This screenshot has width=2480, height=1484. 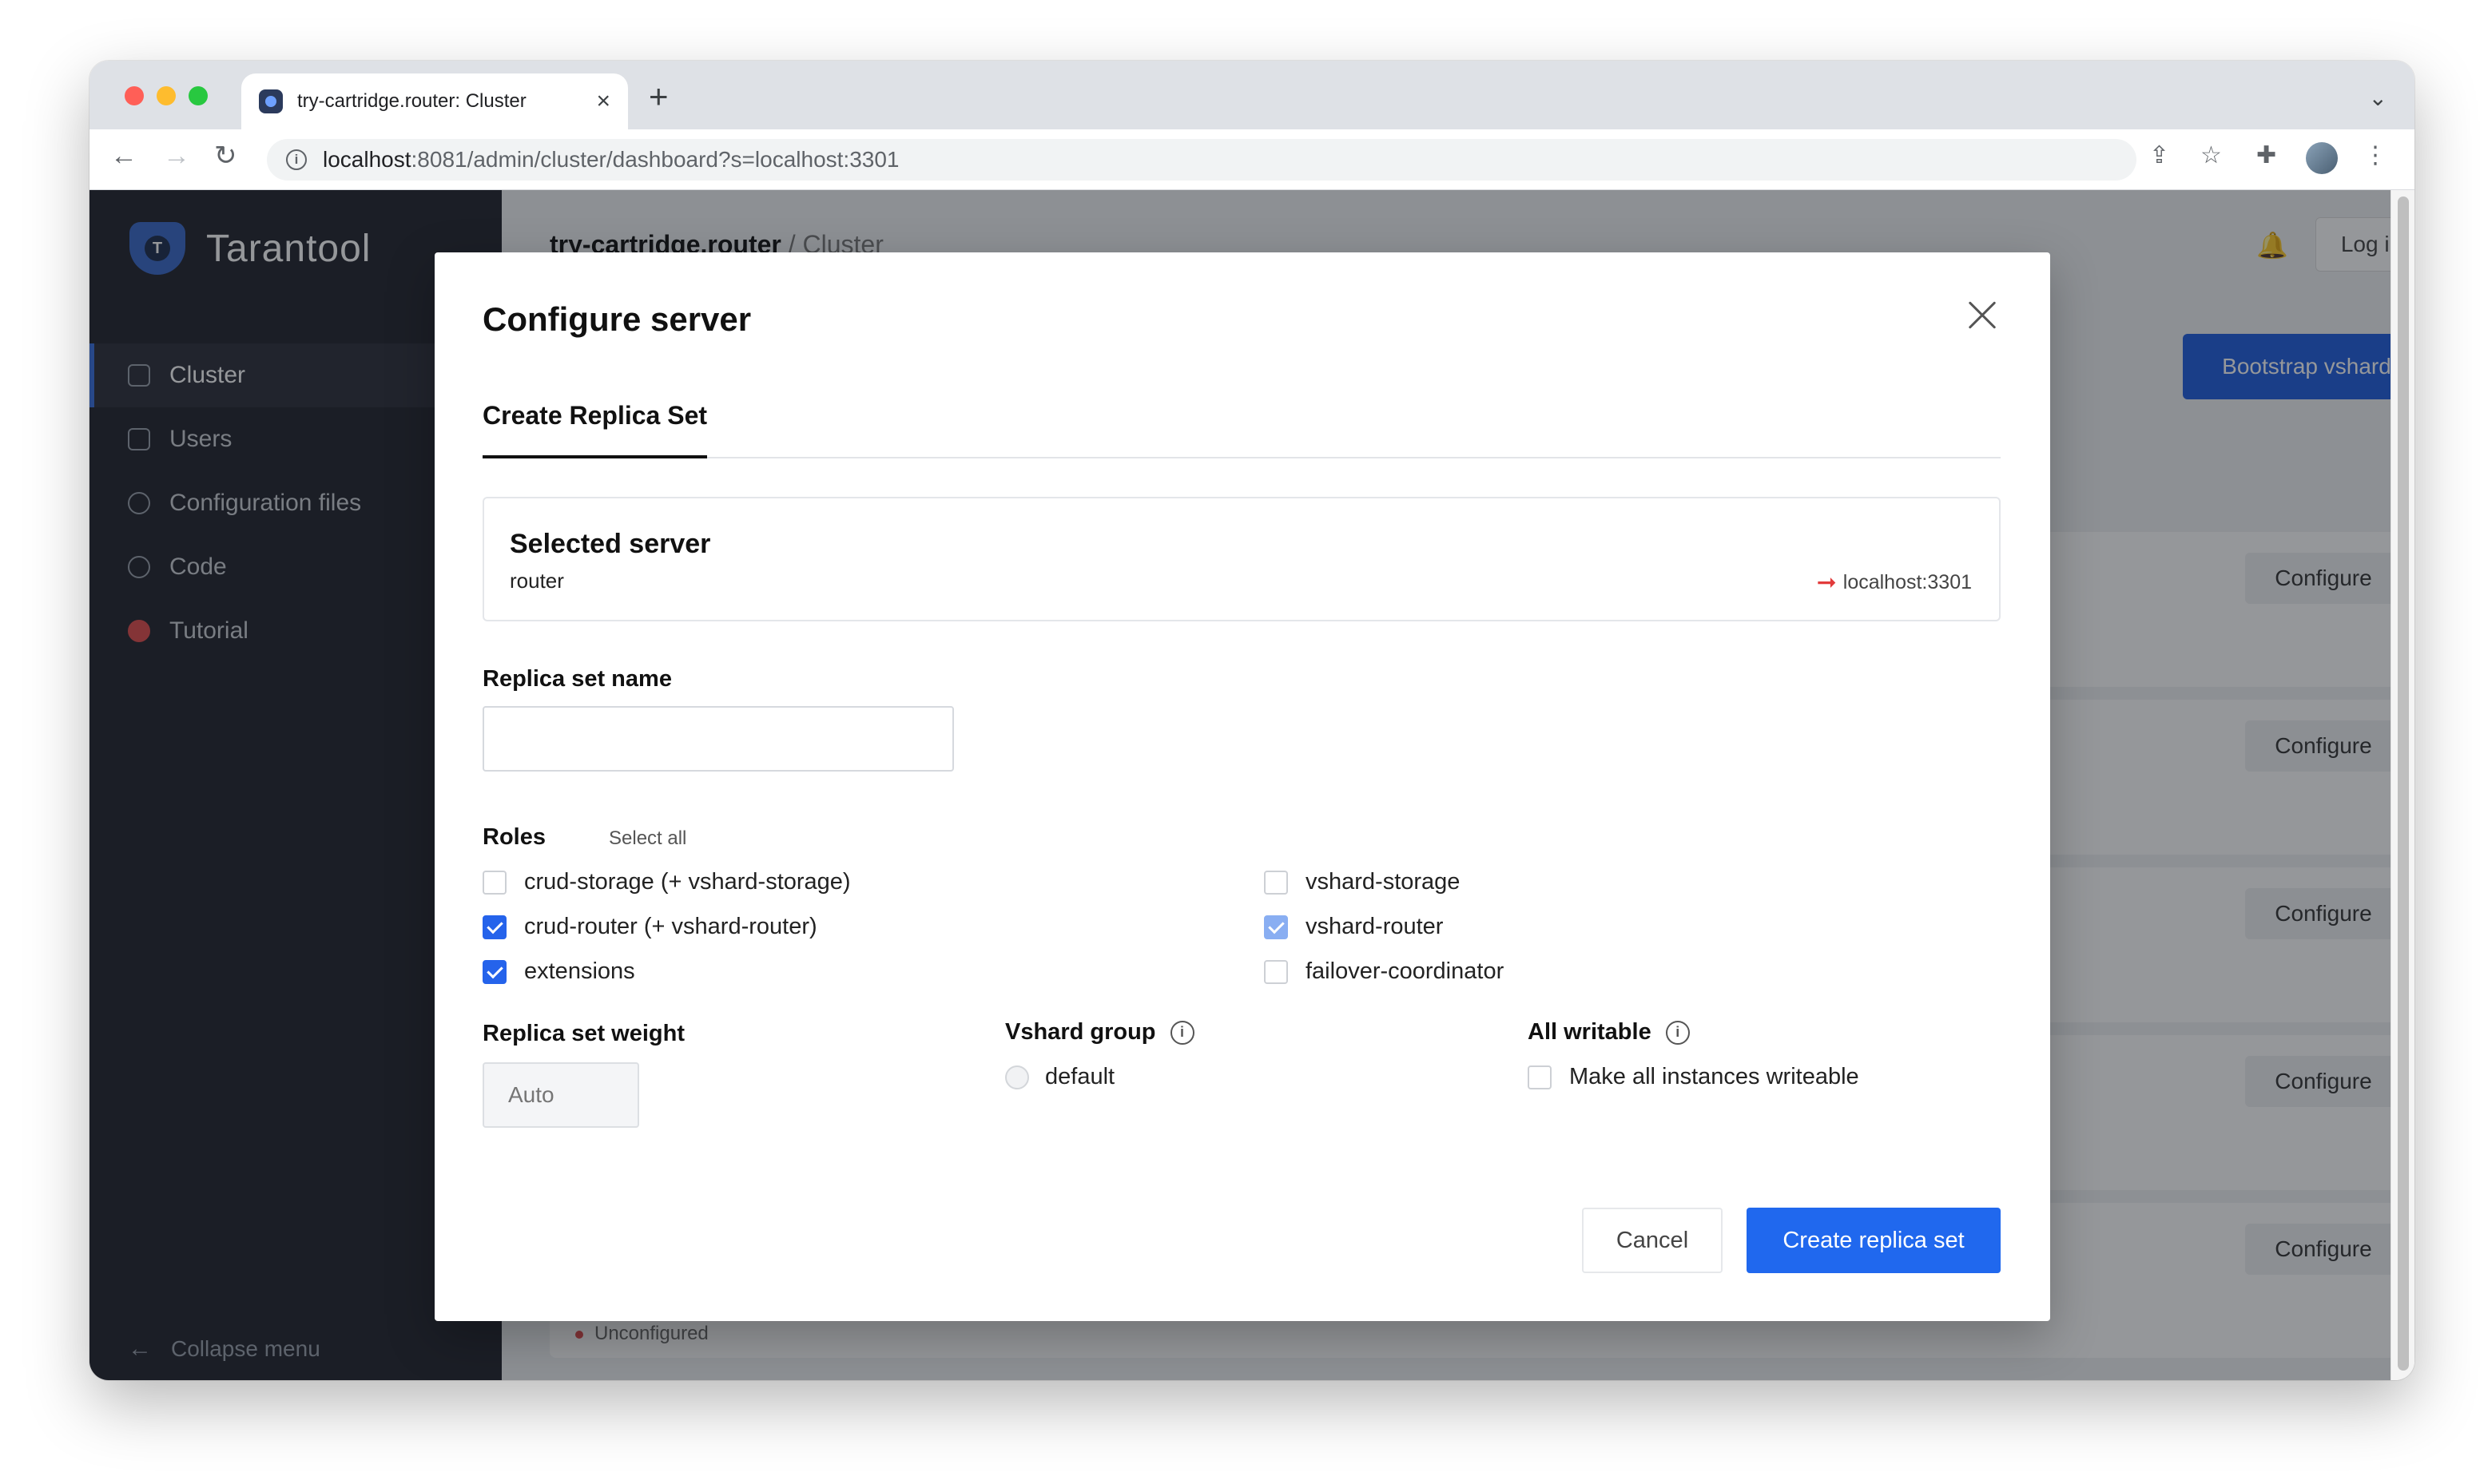 What do you see at coordinates (515, 837) in the screenshot?
I see `roles-label: Roles` at bounding box center [515, 837].